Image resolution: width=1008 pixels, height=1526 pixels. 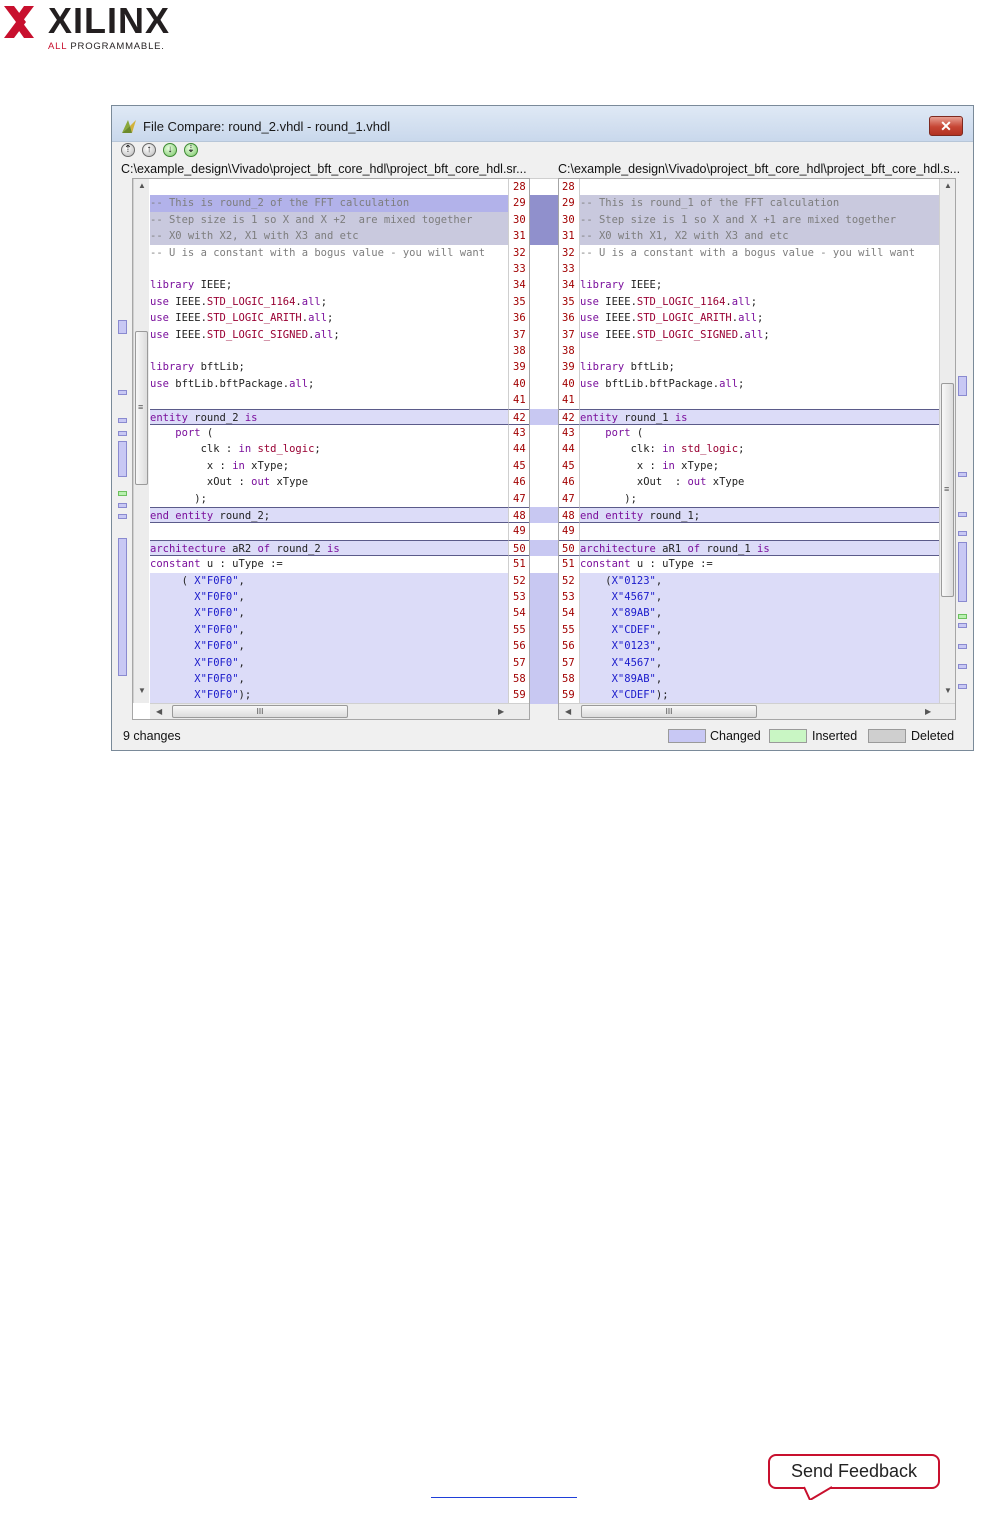 What do you see at coordinates (504, 1491) in the screenshot?
I see `footer-link` at bounding box center [504, 1491].